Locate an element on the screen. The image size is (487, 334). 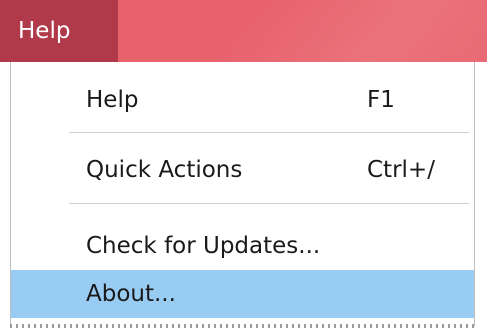
menu-item-label: Help is located at coordinates (112, 100).